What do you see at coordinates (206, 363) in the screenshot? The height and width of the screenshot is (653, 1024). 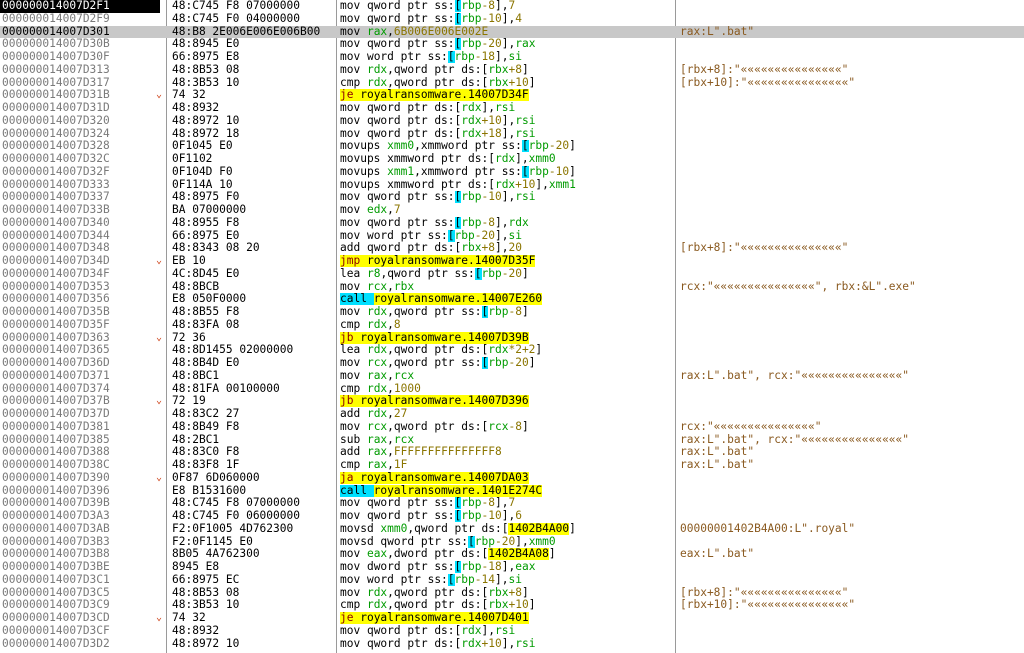 I see `row-bytes: 48:8B4D E0` at bounding box center [206, 363].